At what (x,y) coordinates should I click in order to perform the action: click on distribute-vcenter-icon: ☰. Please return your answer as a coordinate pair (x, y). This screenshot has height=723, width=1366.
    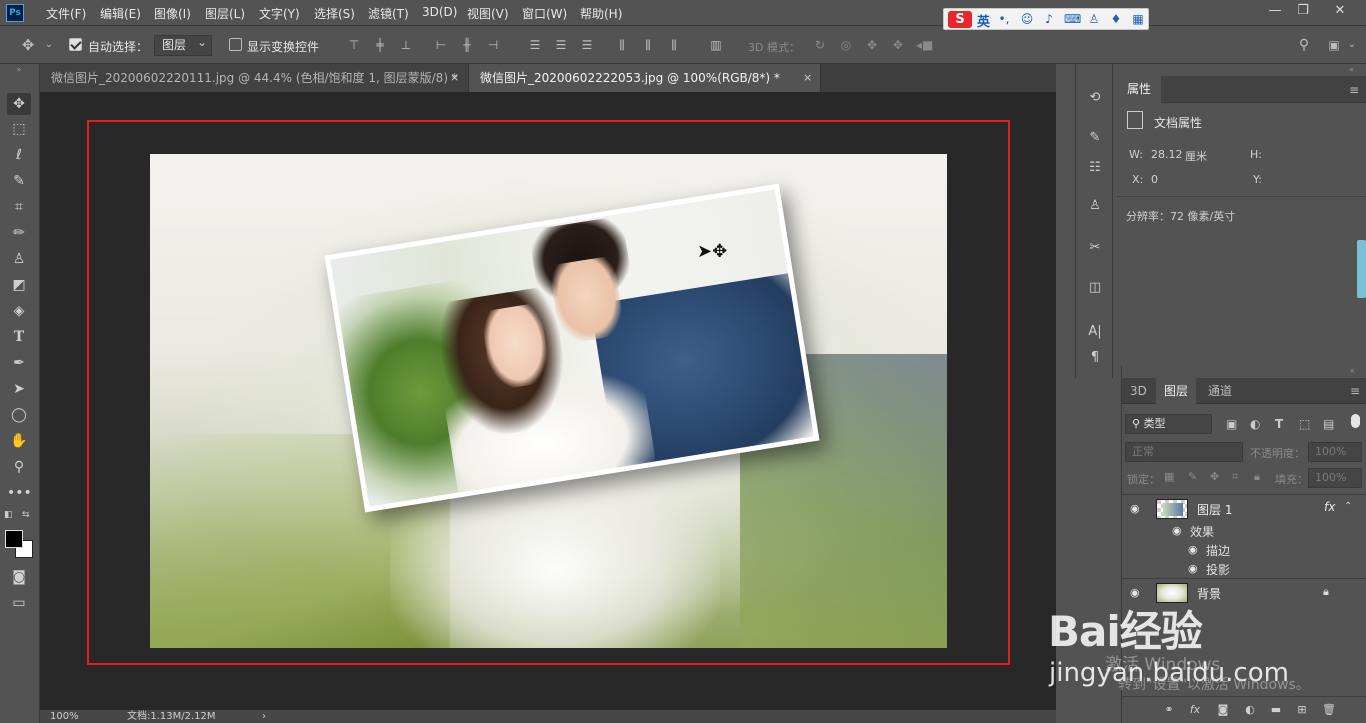
    Looking at the image, I should click on (561, 45).